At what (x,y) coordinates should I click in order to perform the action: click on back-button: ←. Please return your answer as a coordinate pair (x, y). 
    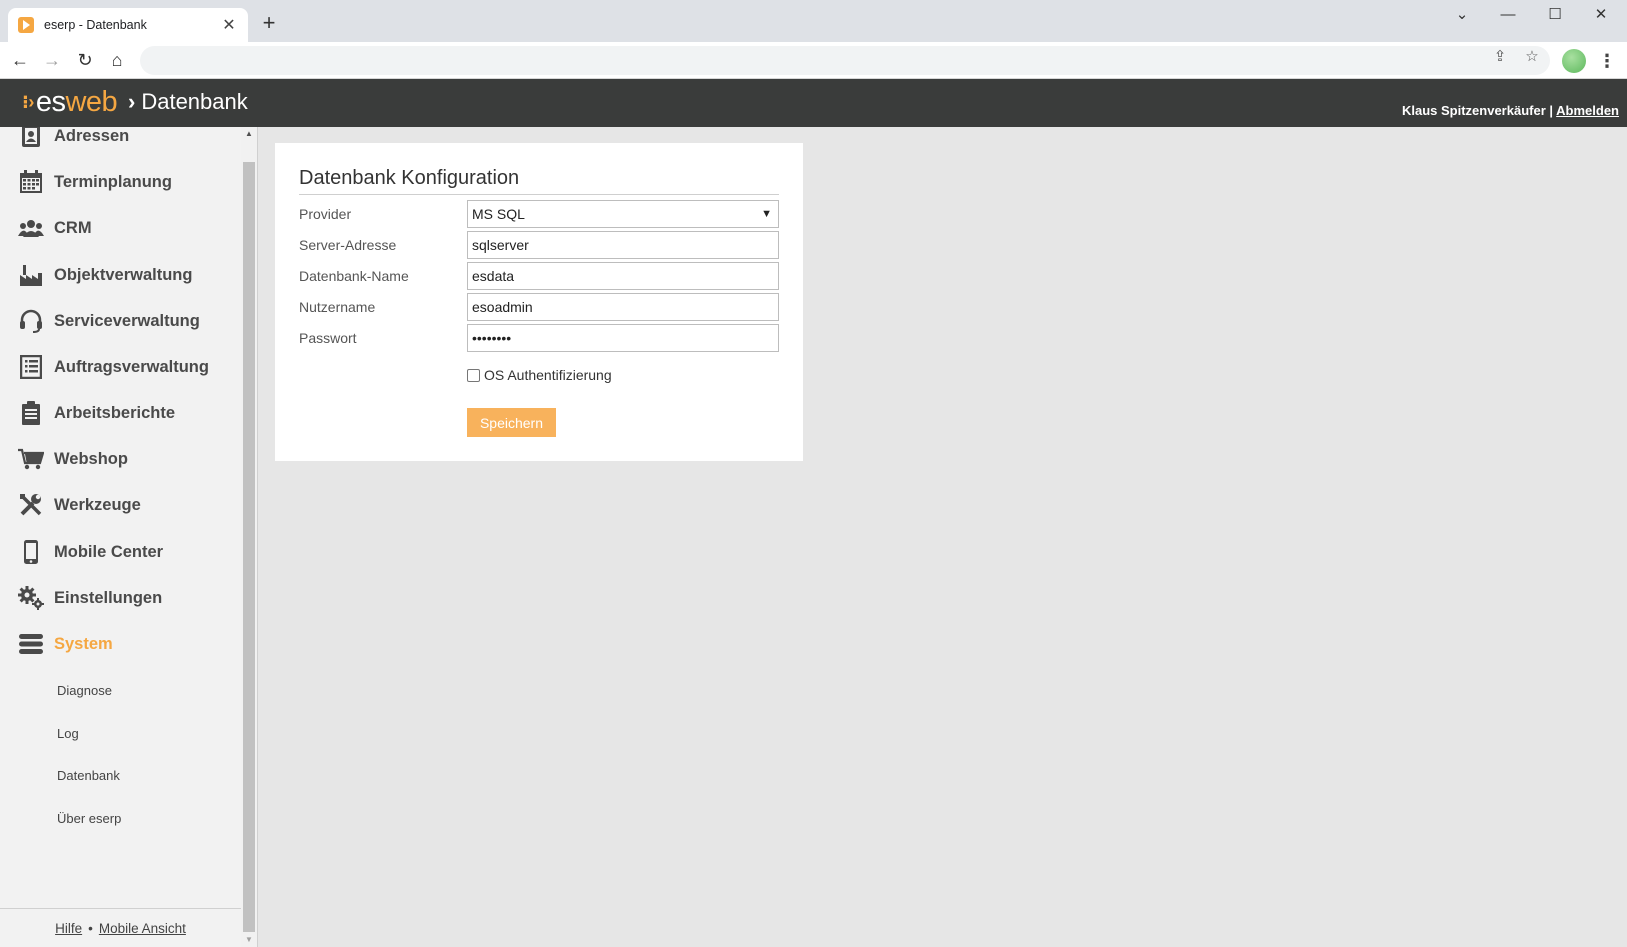
    Looking at the image, I should click on (20, 60).